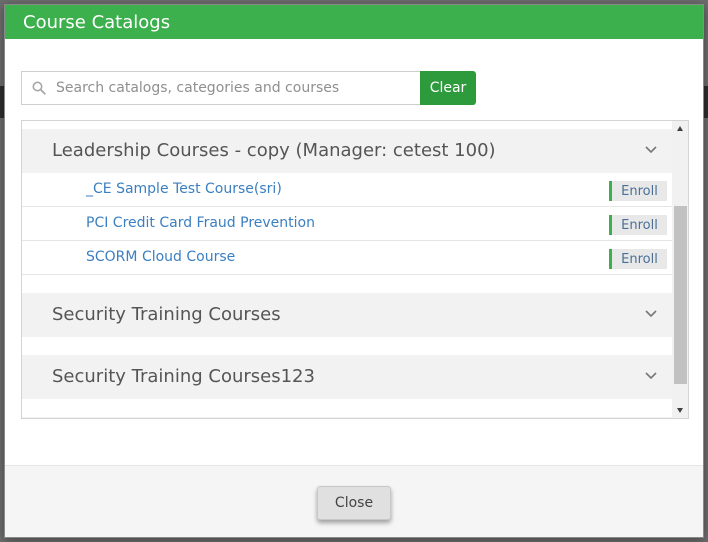 The width and height of the screenshot is (708, 542). Describe the element at coordinates (354, 22) in the screenshot. I see `modal-header: Course Catalogs` at that location.